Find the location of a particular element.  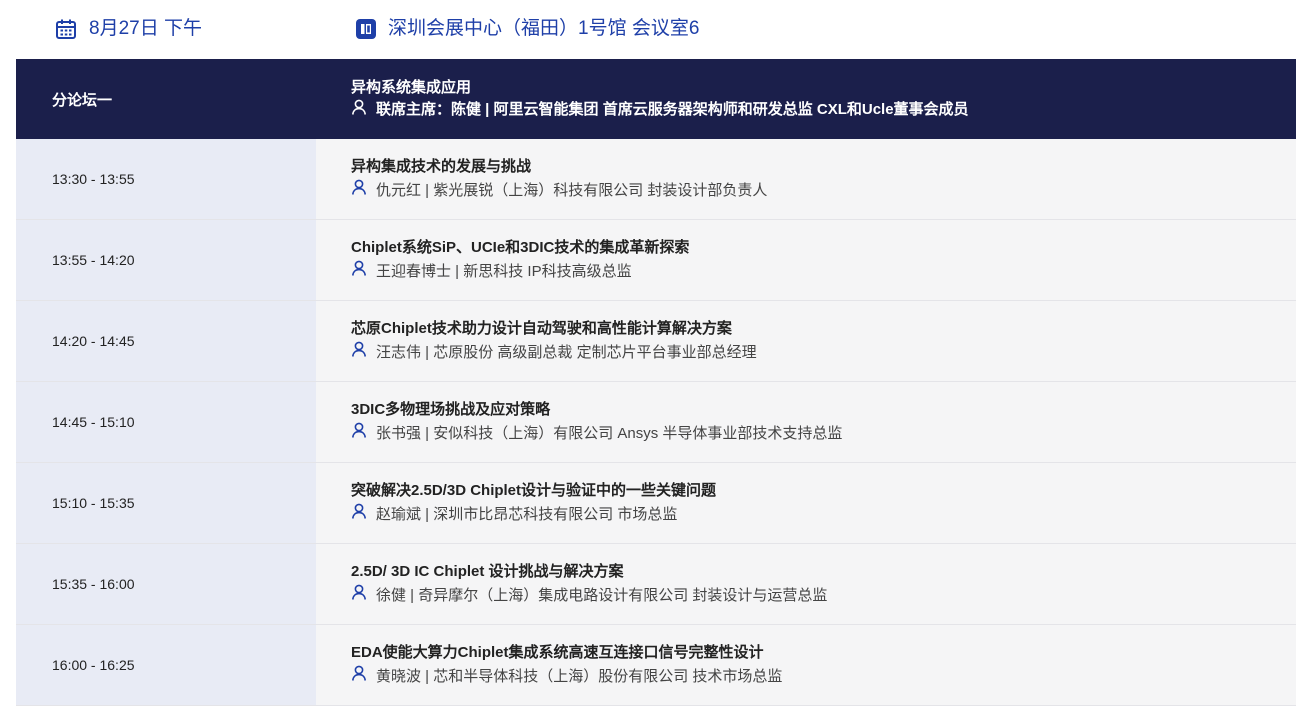

venue-info: 深圳会展中心（福田）1号馆 会议室6 is located at coordinates (527, 29).